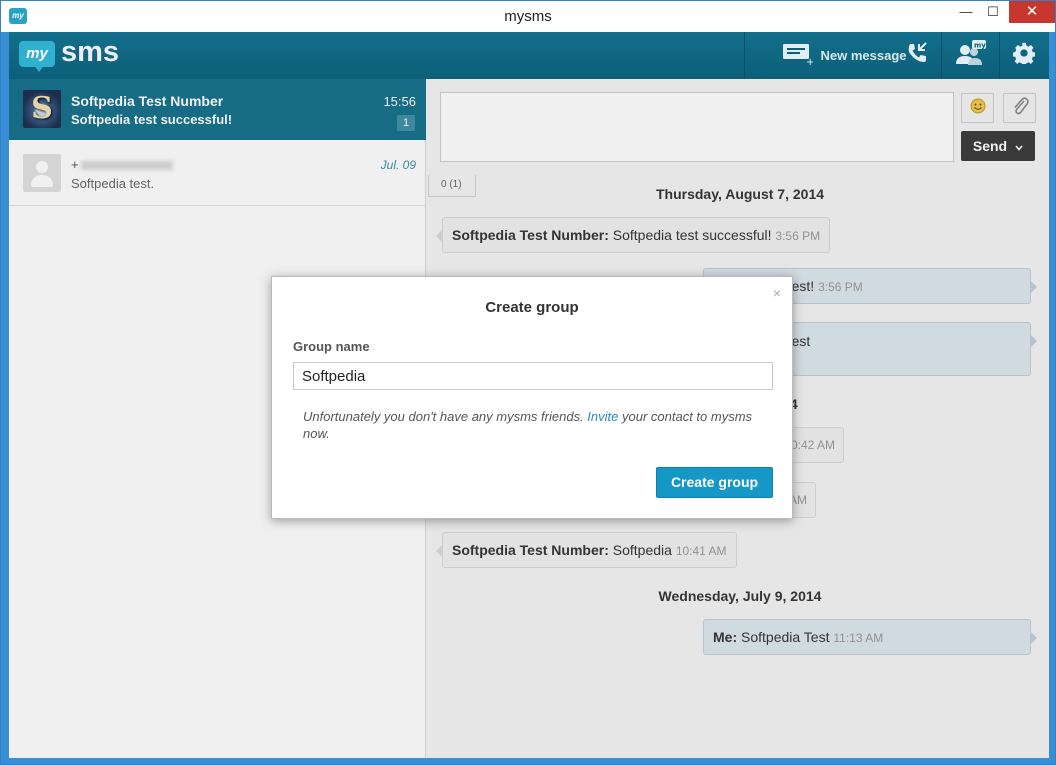 Image resolution: width=1056 pixels, height=765 pixels. I want to click on invite-link: Invite, so click(602, 416).